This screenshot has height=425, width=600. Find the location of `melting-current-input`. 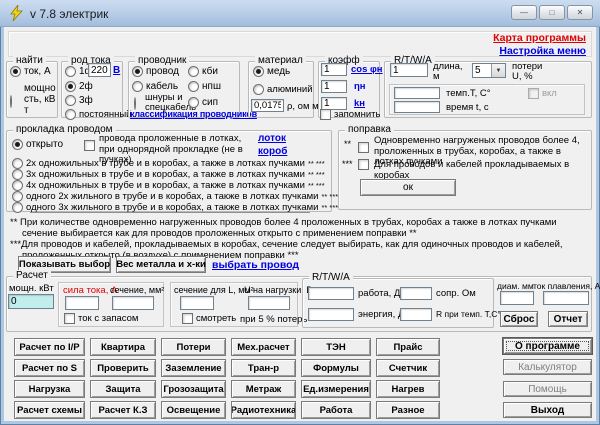

melting-current-input is located at coordinates (566, 298).